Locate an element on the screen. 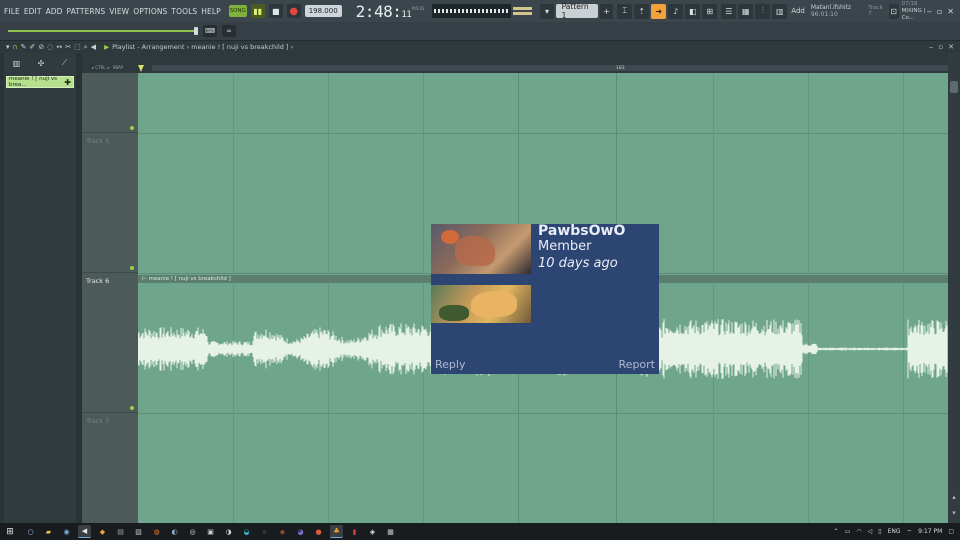 This screenshot has height=540, width=960. slice-icon: ✂ is located at coordinates (68, 47).